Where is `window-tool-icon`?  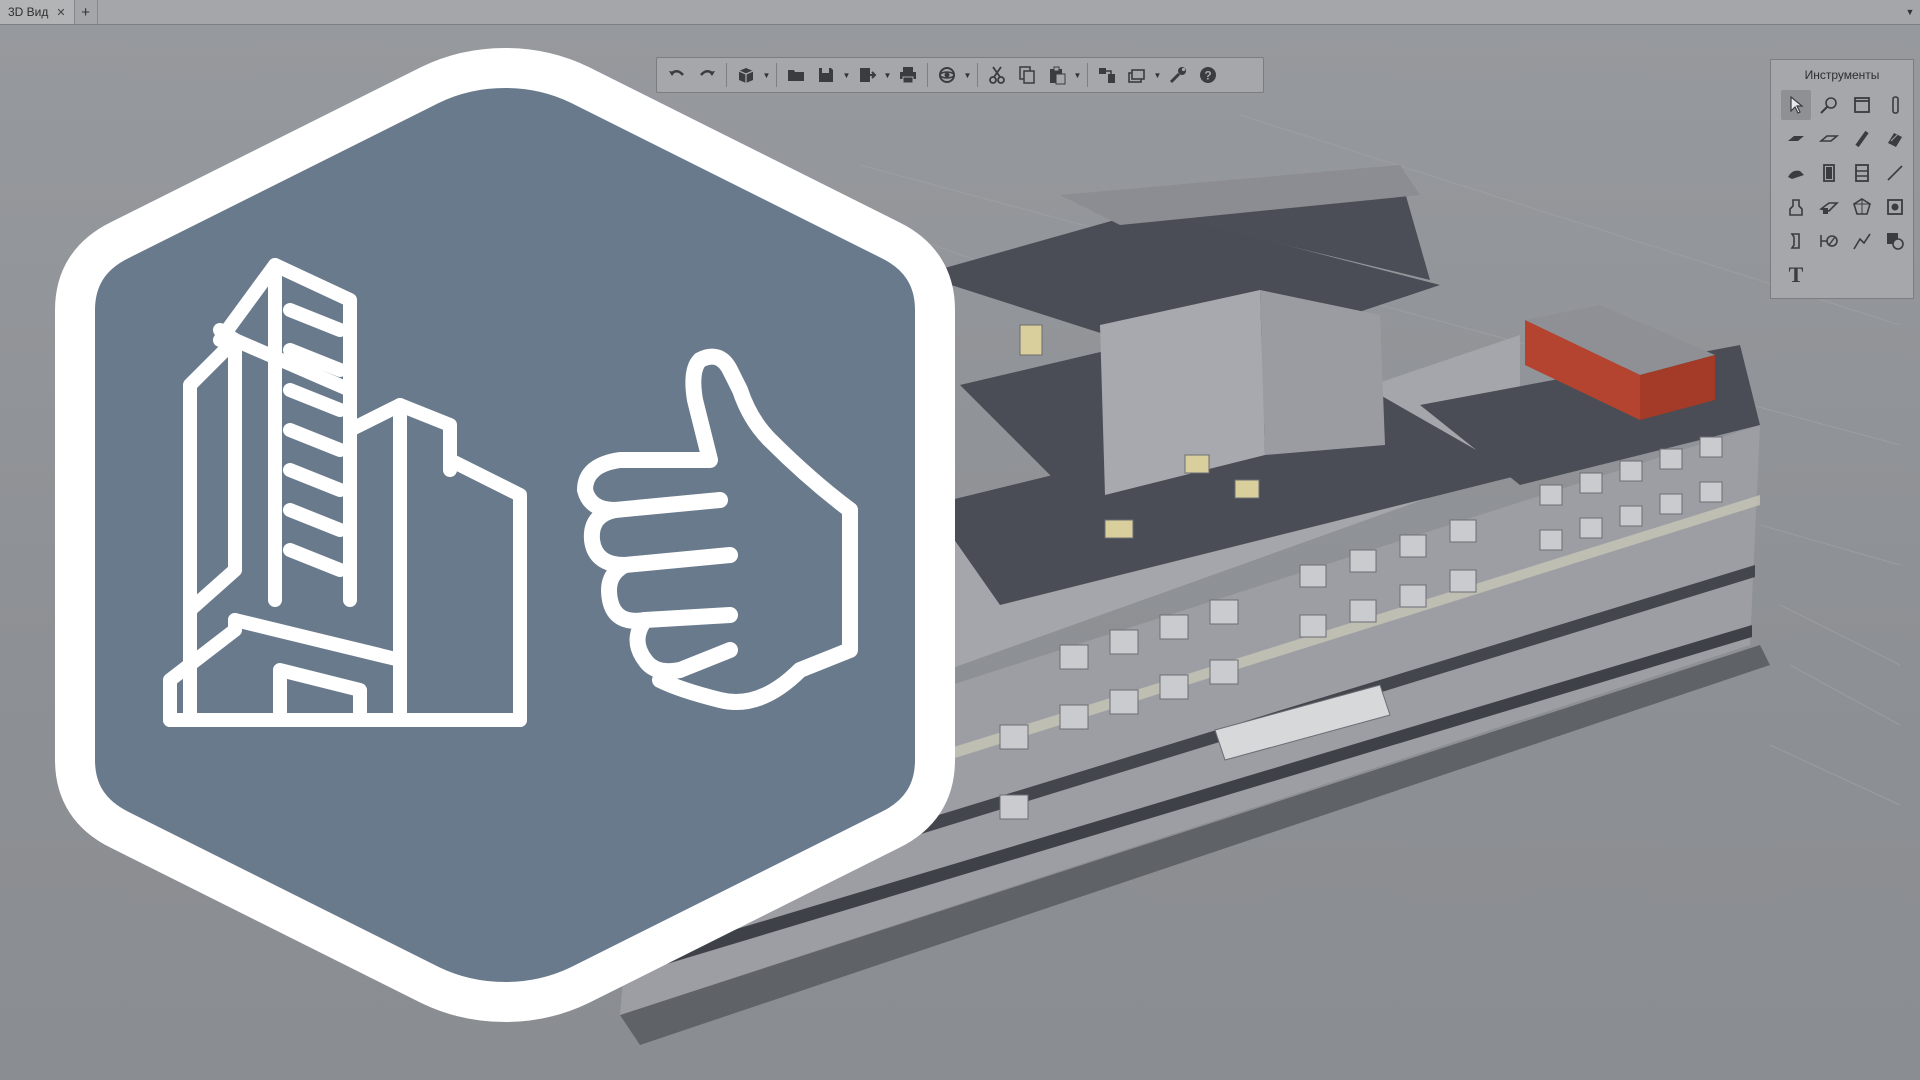 window-tool-icon is located at coordinates (1862, 105).